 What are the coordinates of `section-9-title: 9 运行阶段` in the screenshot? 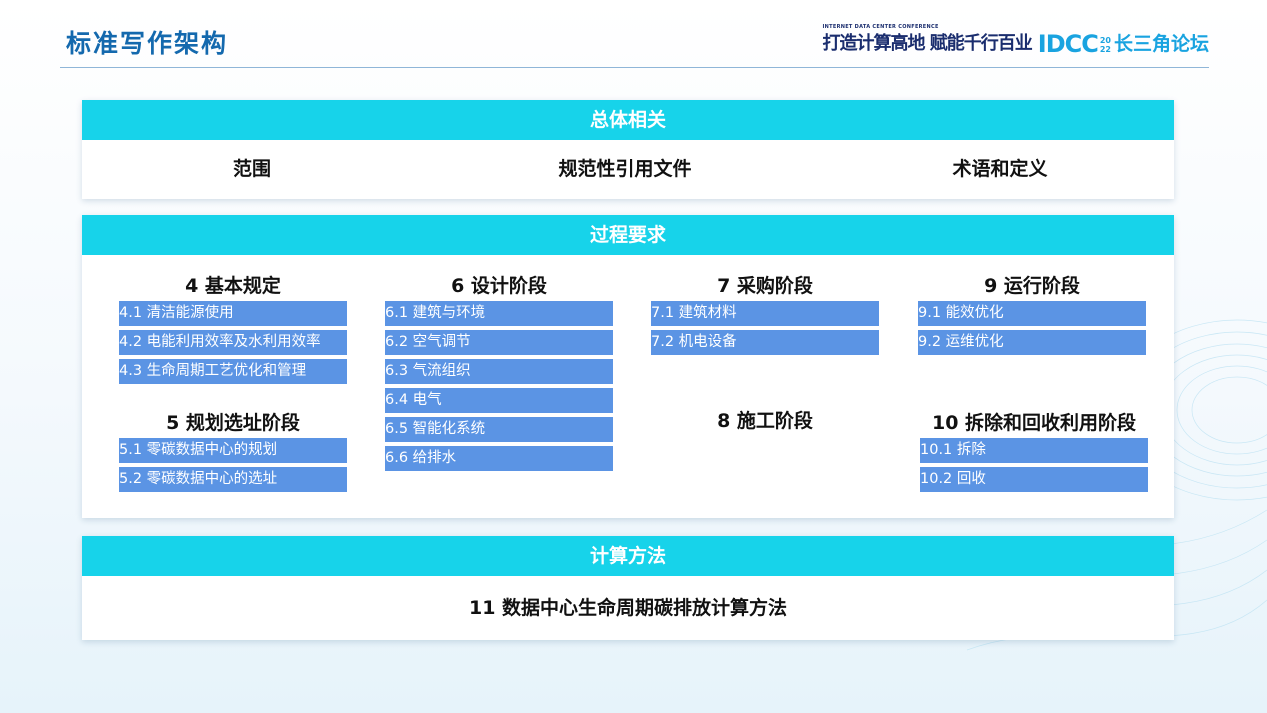 It's located at (1032, 286).